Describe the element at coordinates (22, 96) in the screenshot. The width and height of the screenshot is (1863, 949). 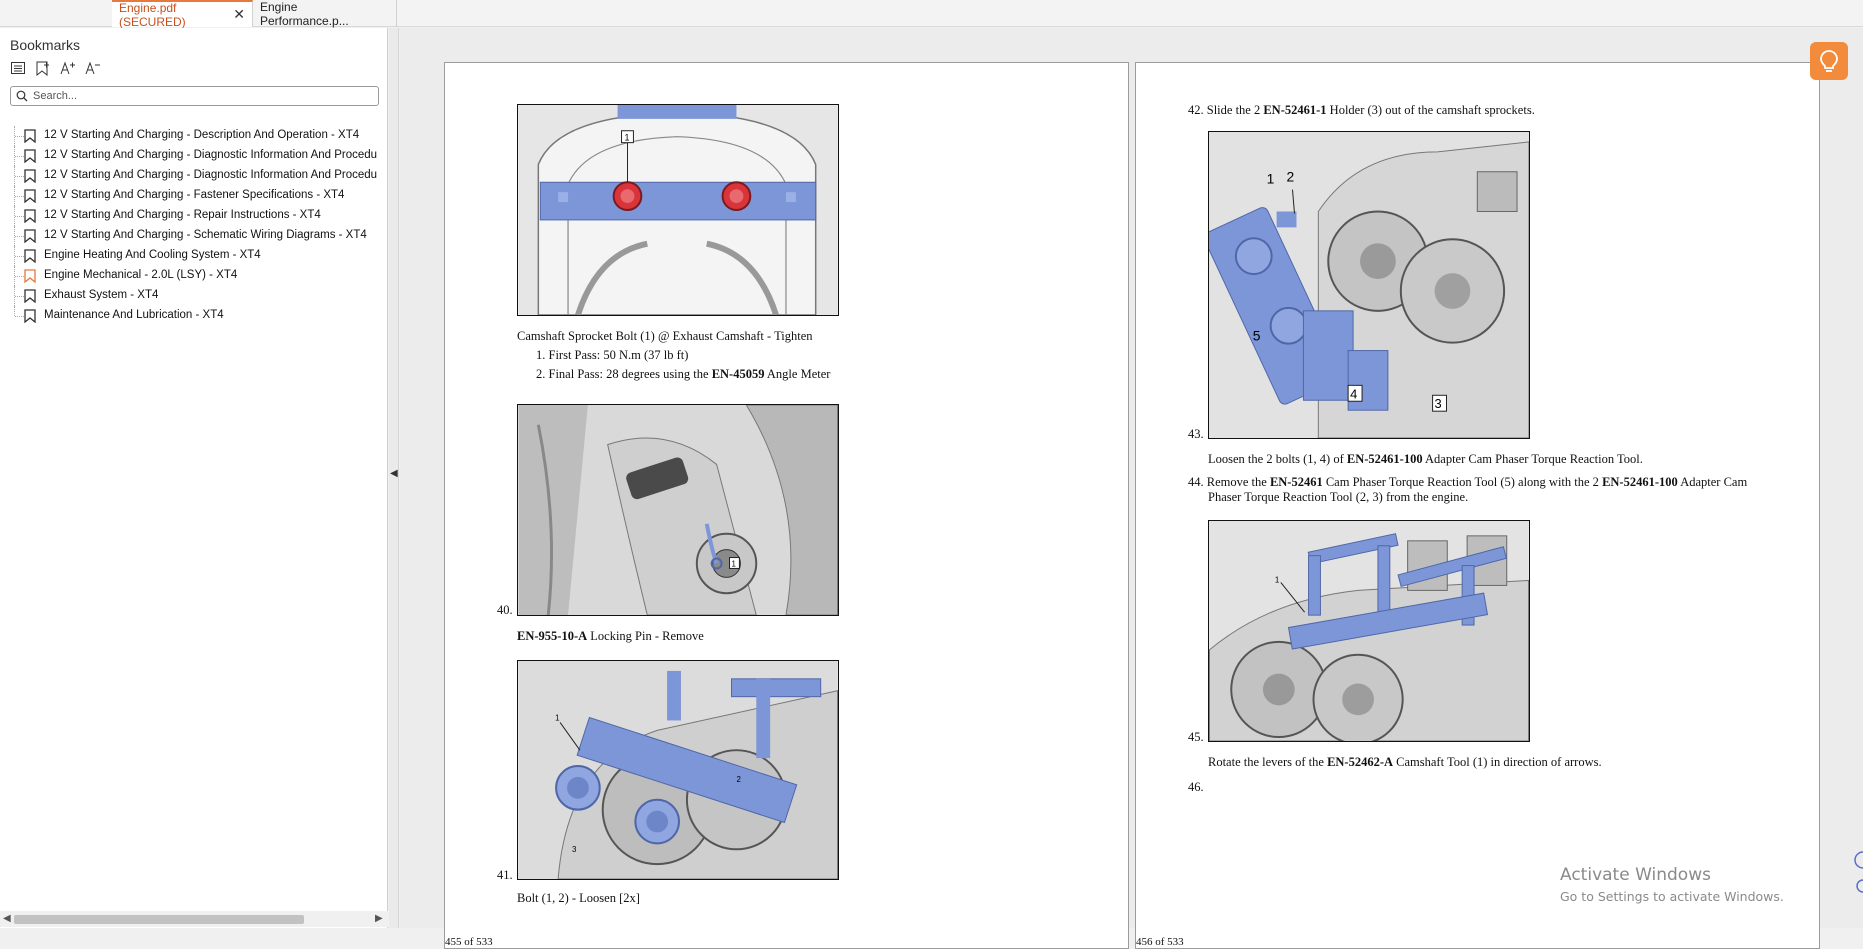
I see `search-icon` at that location.